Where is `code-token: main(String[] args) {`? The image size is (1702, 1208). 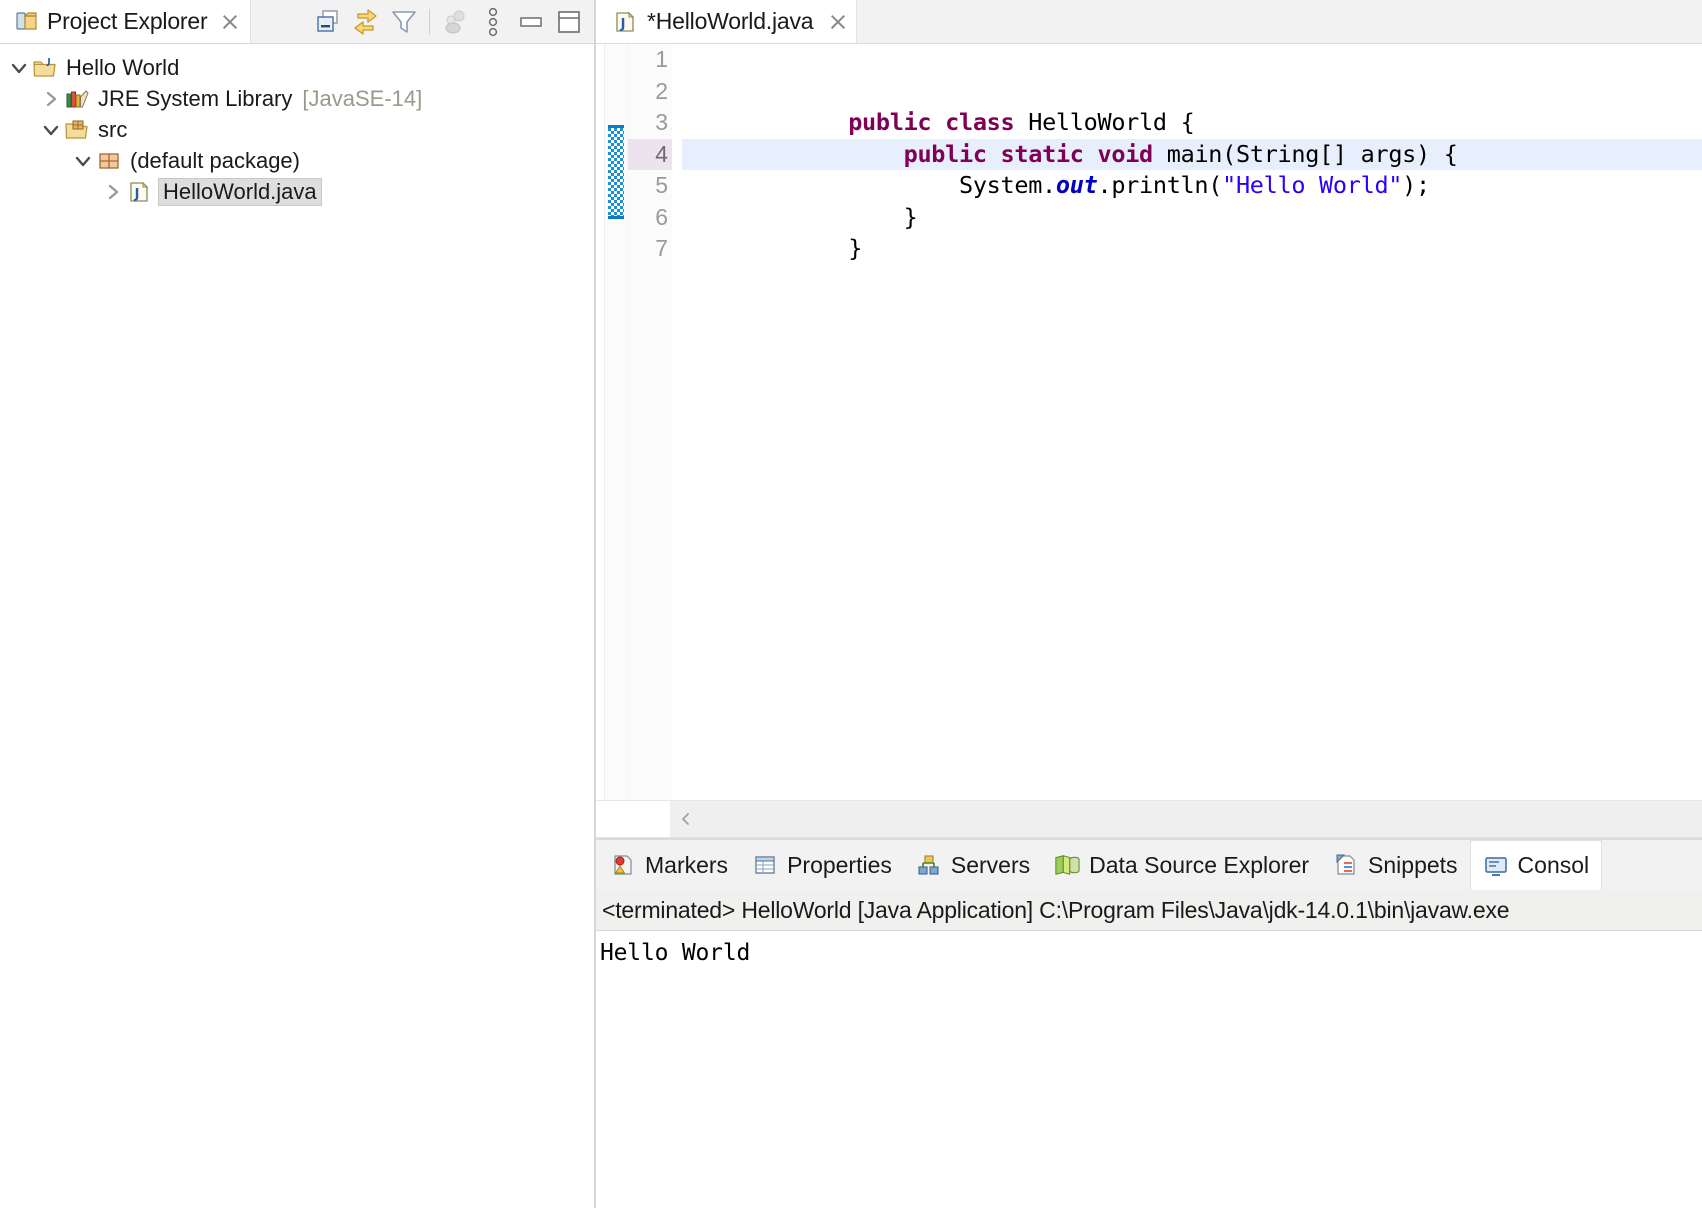
code-token: main(String[] args) { is located at coordinates (1305, 153).